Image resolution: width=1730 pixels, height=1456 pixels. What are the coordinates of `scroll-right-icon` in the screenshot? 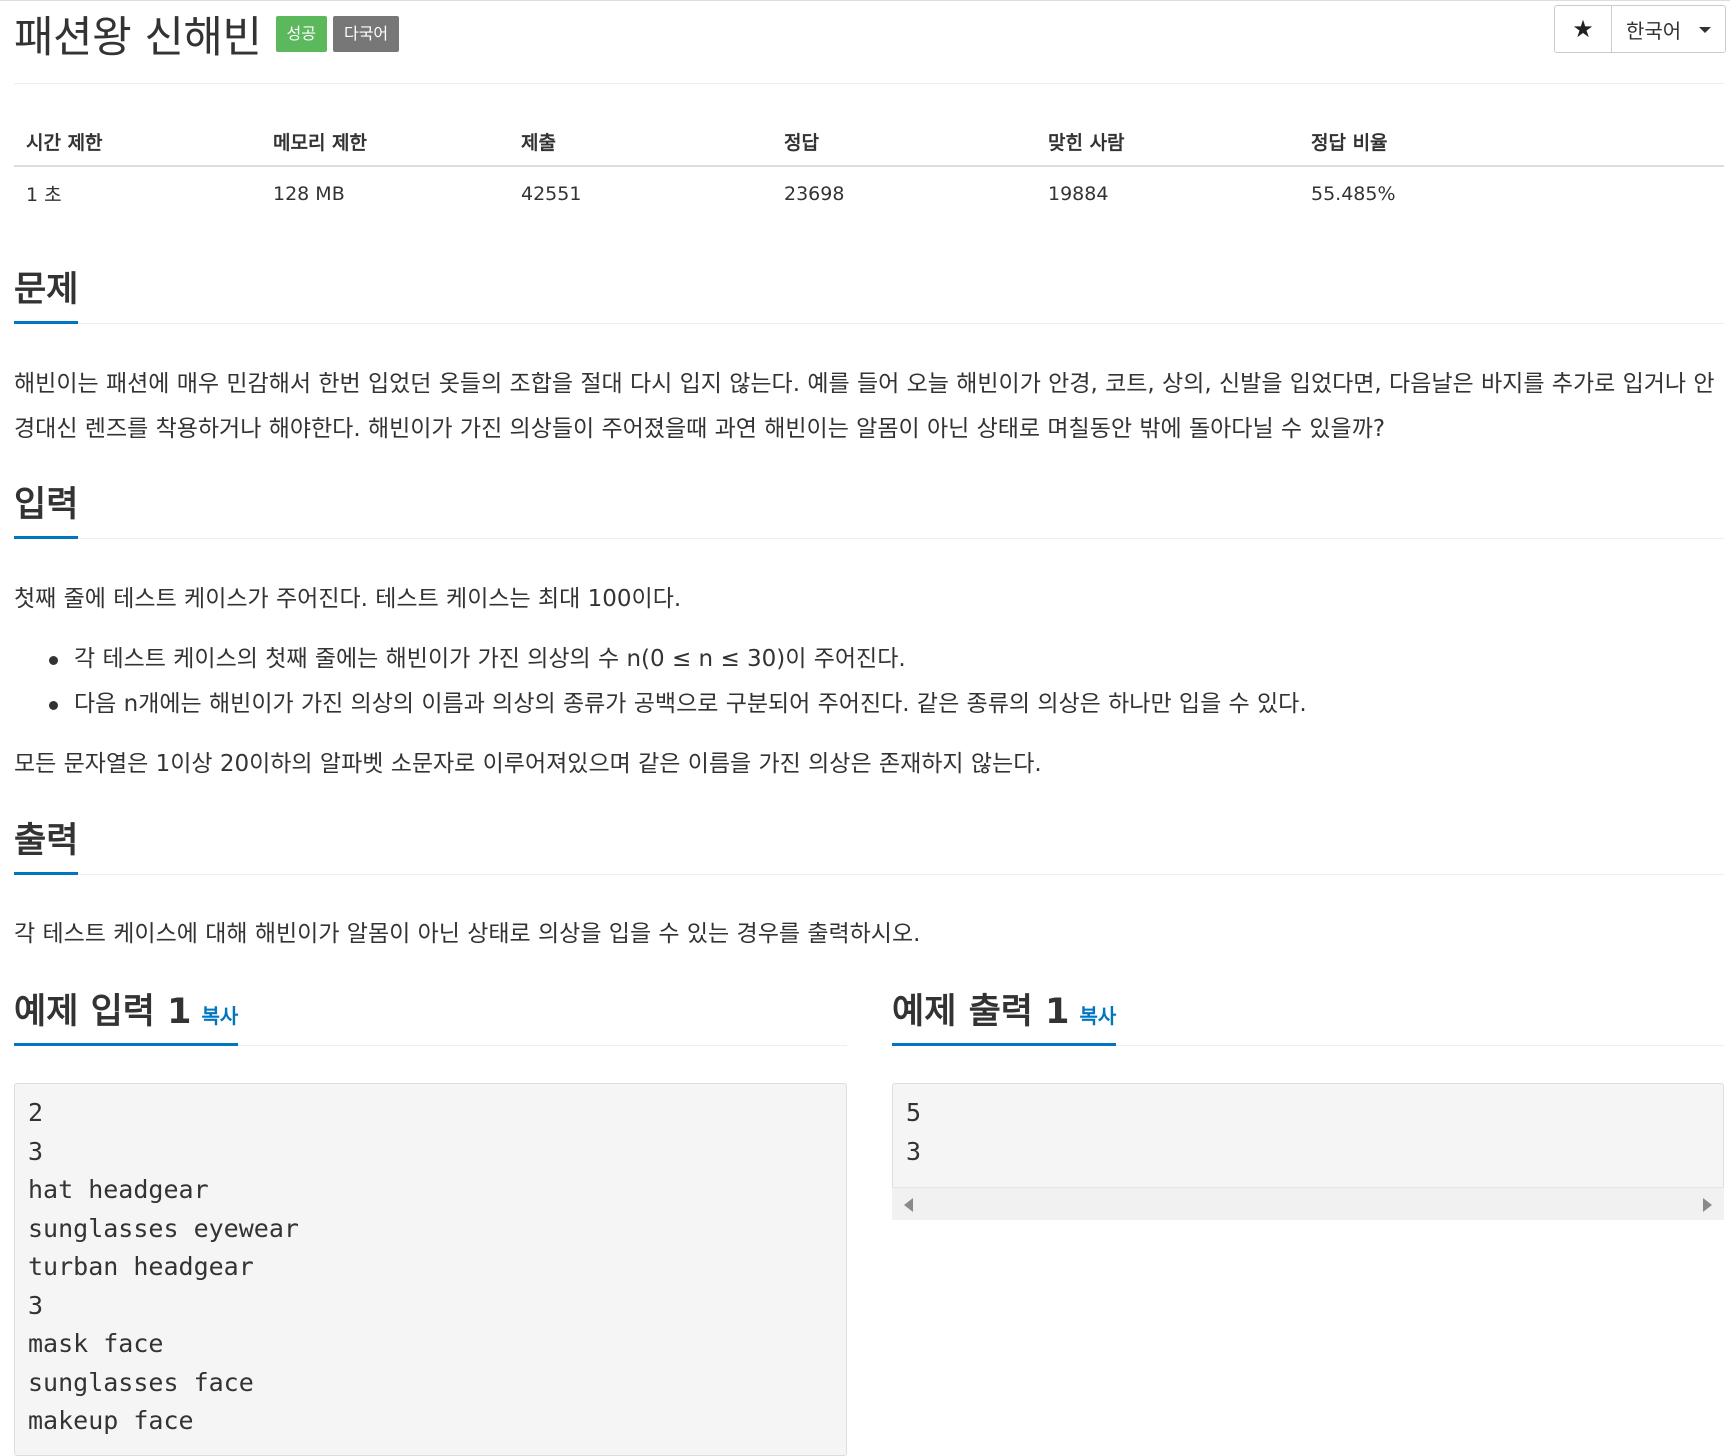 It's located at (1707, 1205).